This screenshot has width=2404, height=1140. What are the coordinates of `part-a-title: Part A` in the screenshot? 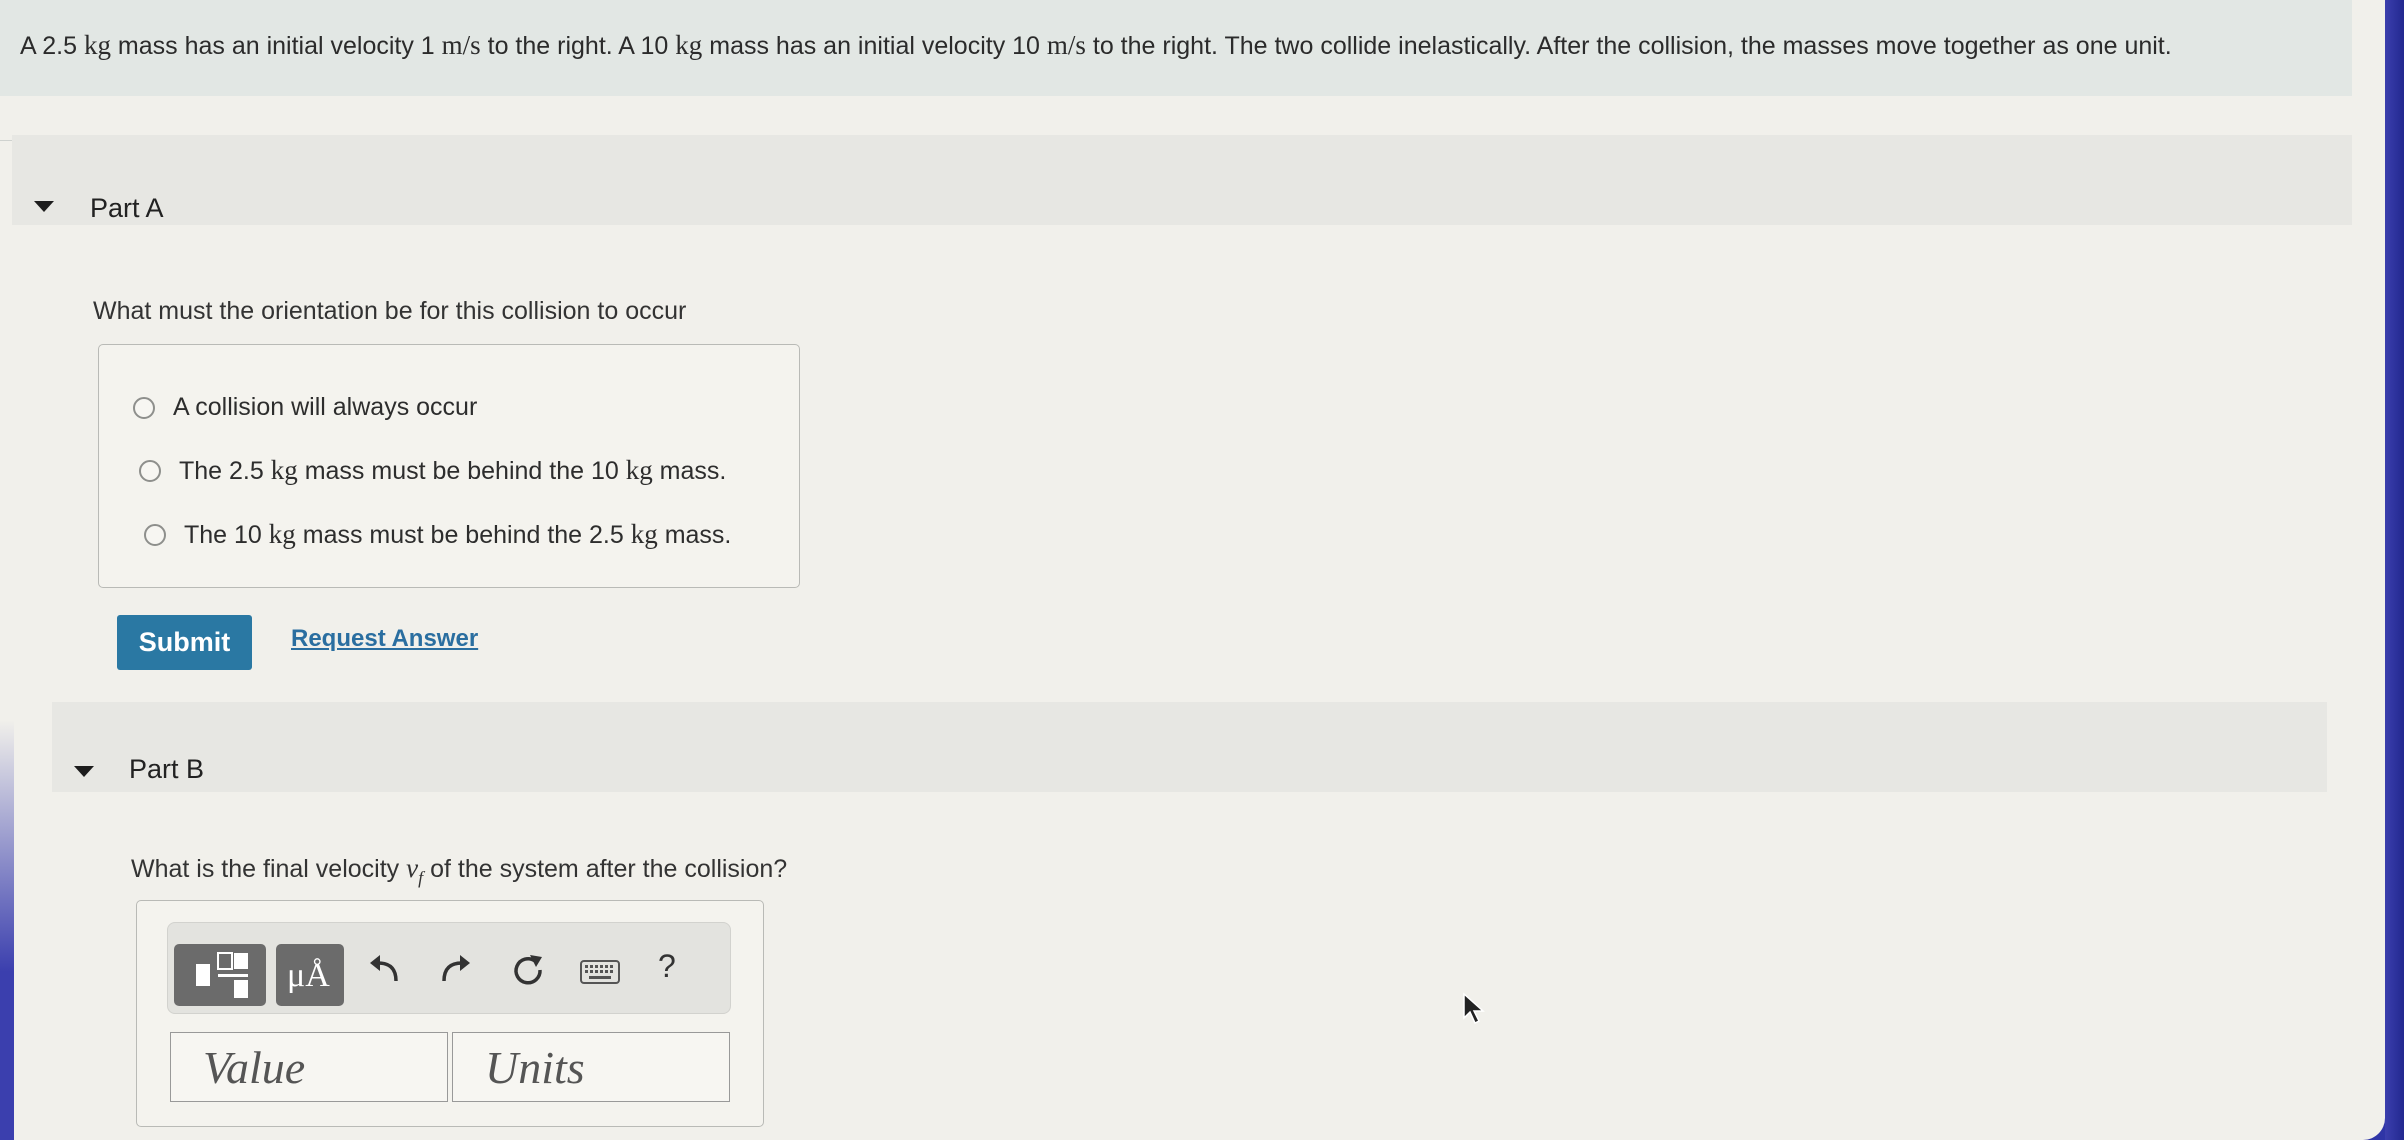 It's located at (127, 208).